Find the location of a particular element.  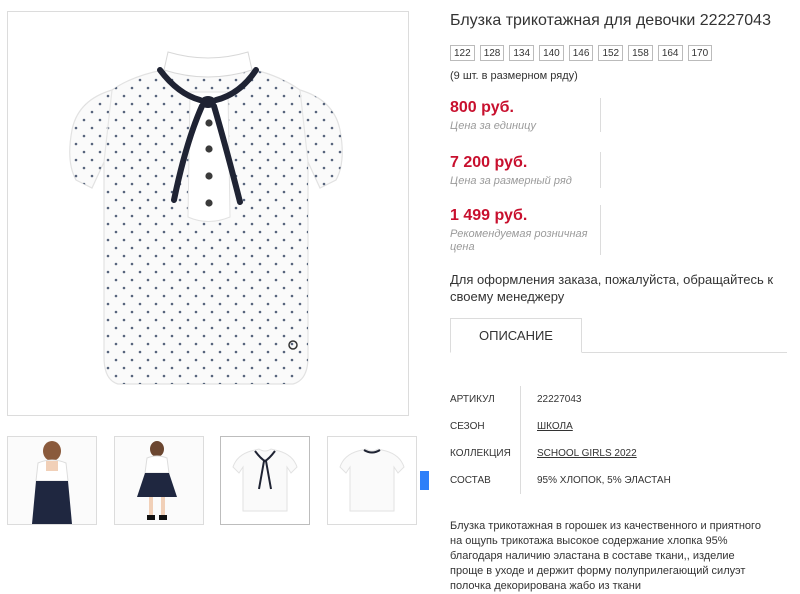

size-list: 122 128 134 140 146 152 158 164 170 is located at coordinates (581, 53).